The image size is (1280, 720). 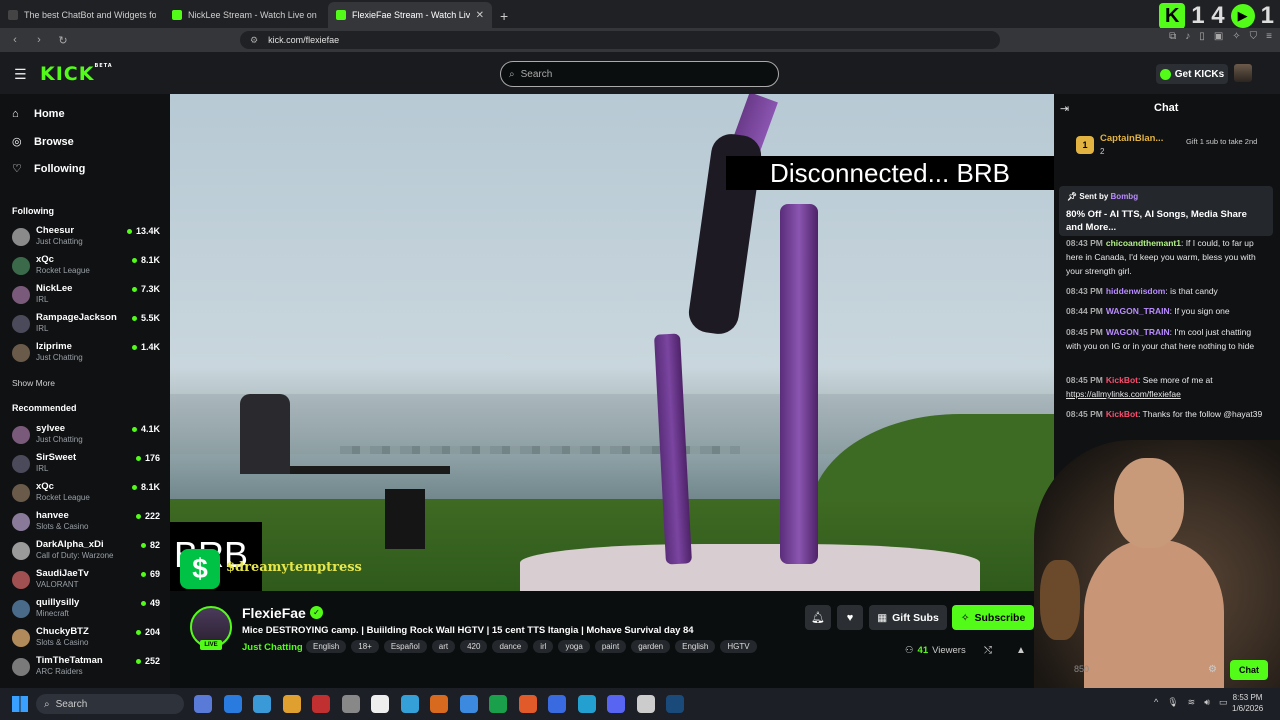 I want to click on close-tab-icon: ✕, so click(x=480, y=15).